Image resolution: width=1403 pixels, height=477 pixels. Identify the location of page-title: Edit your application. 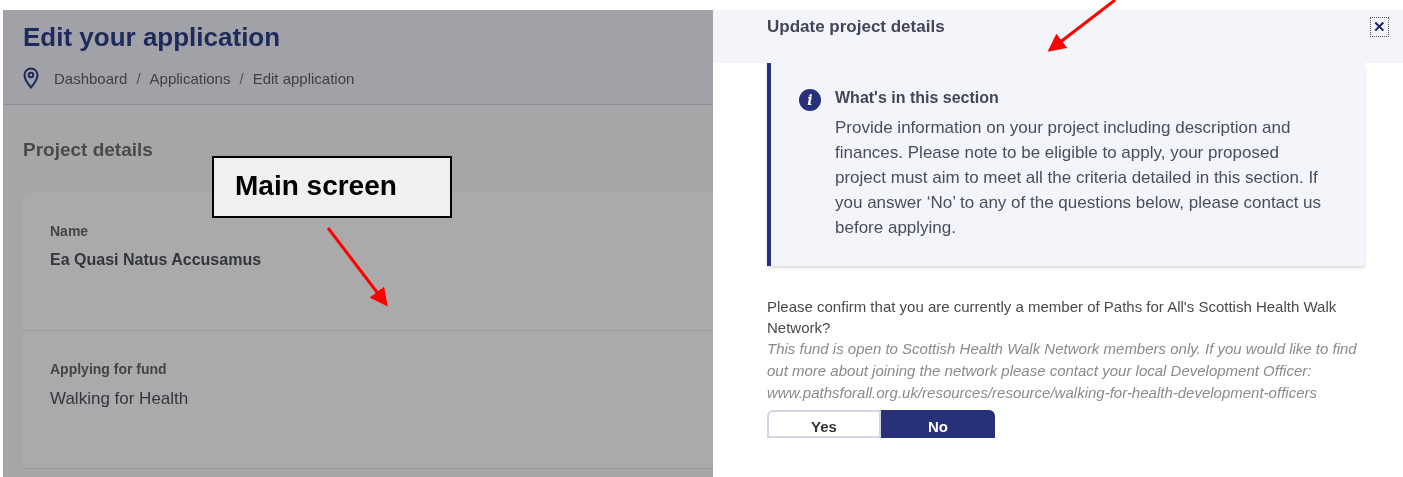
(152, 37).